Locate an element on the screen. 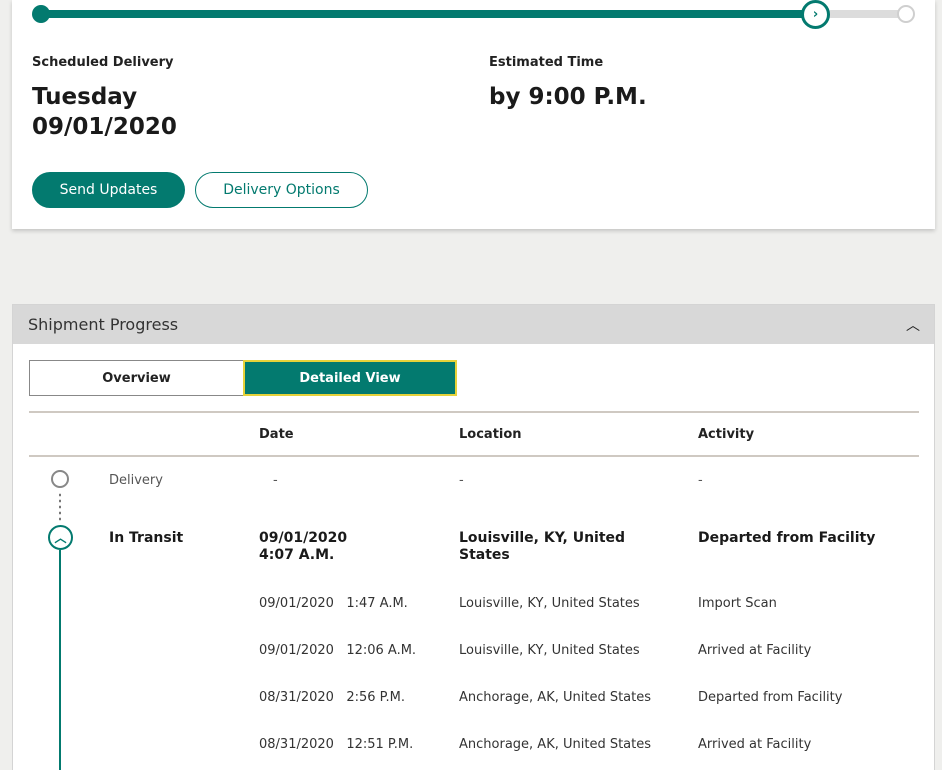  row-date: - is located at coordinates (275, 480).